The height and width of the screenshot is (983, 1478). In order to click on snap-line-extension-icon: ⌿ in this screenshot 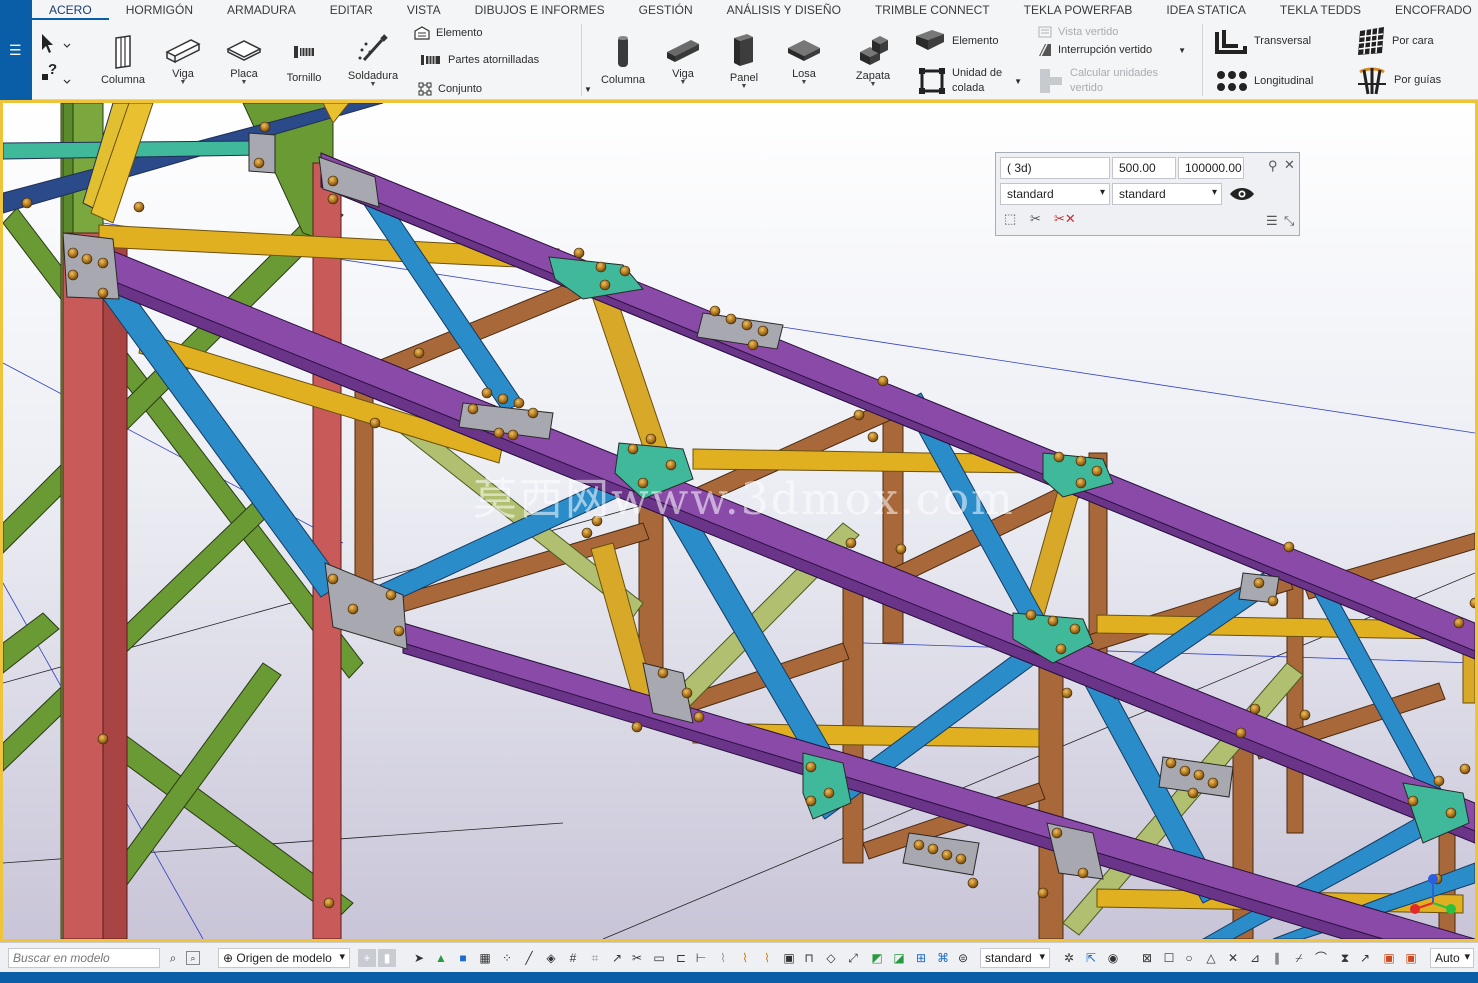, I will do `click(1299, 958)`.